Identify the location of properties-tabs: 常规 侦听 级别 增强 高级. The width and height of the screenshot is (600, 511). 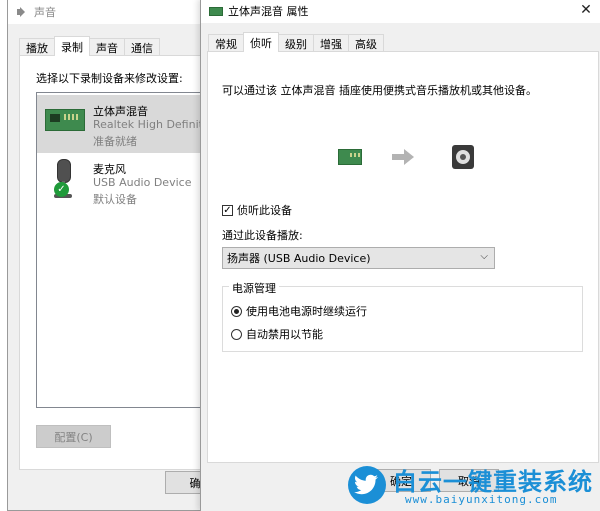
(296, 42).